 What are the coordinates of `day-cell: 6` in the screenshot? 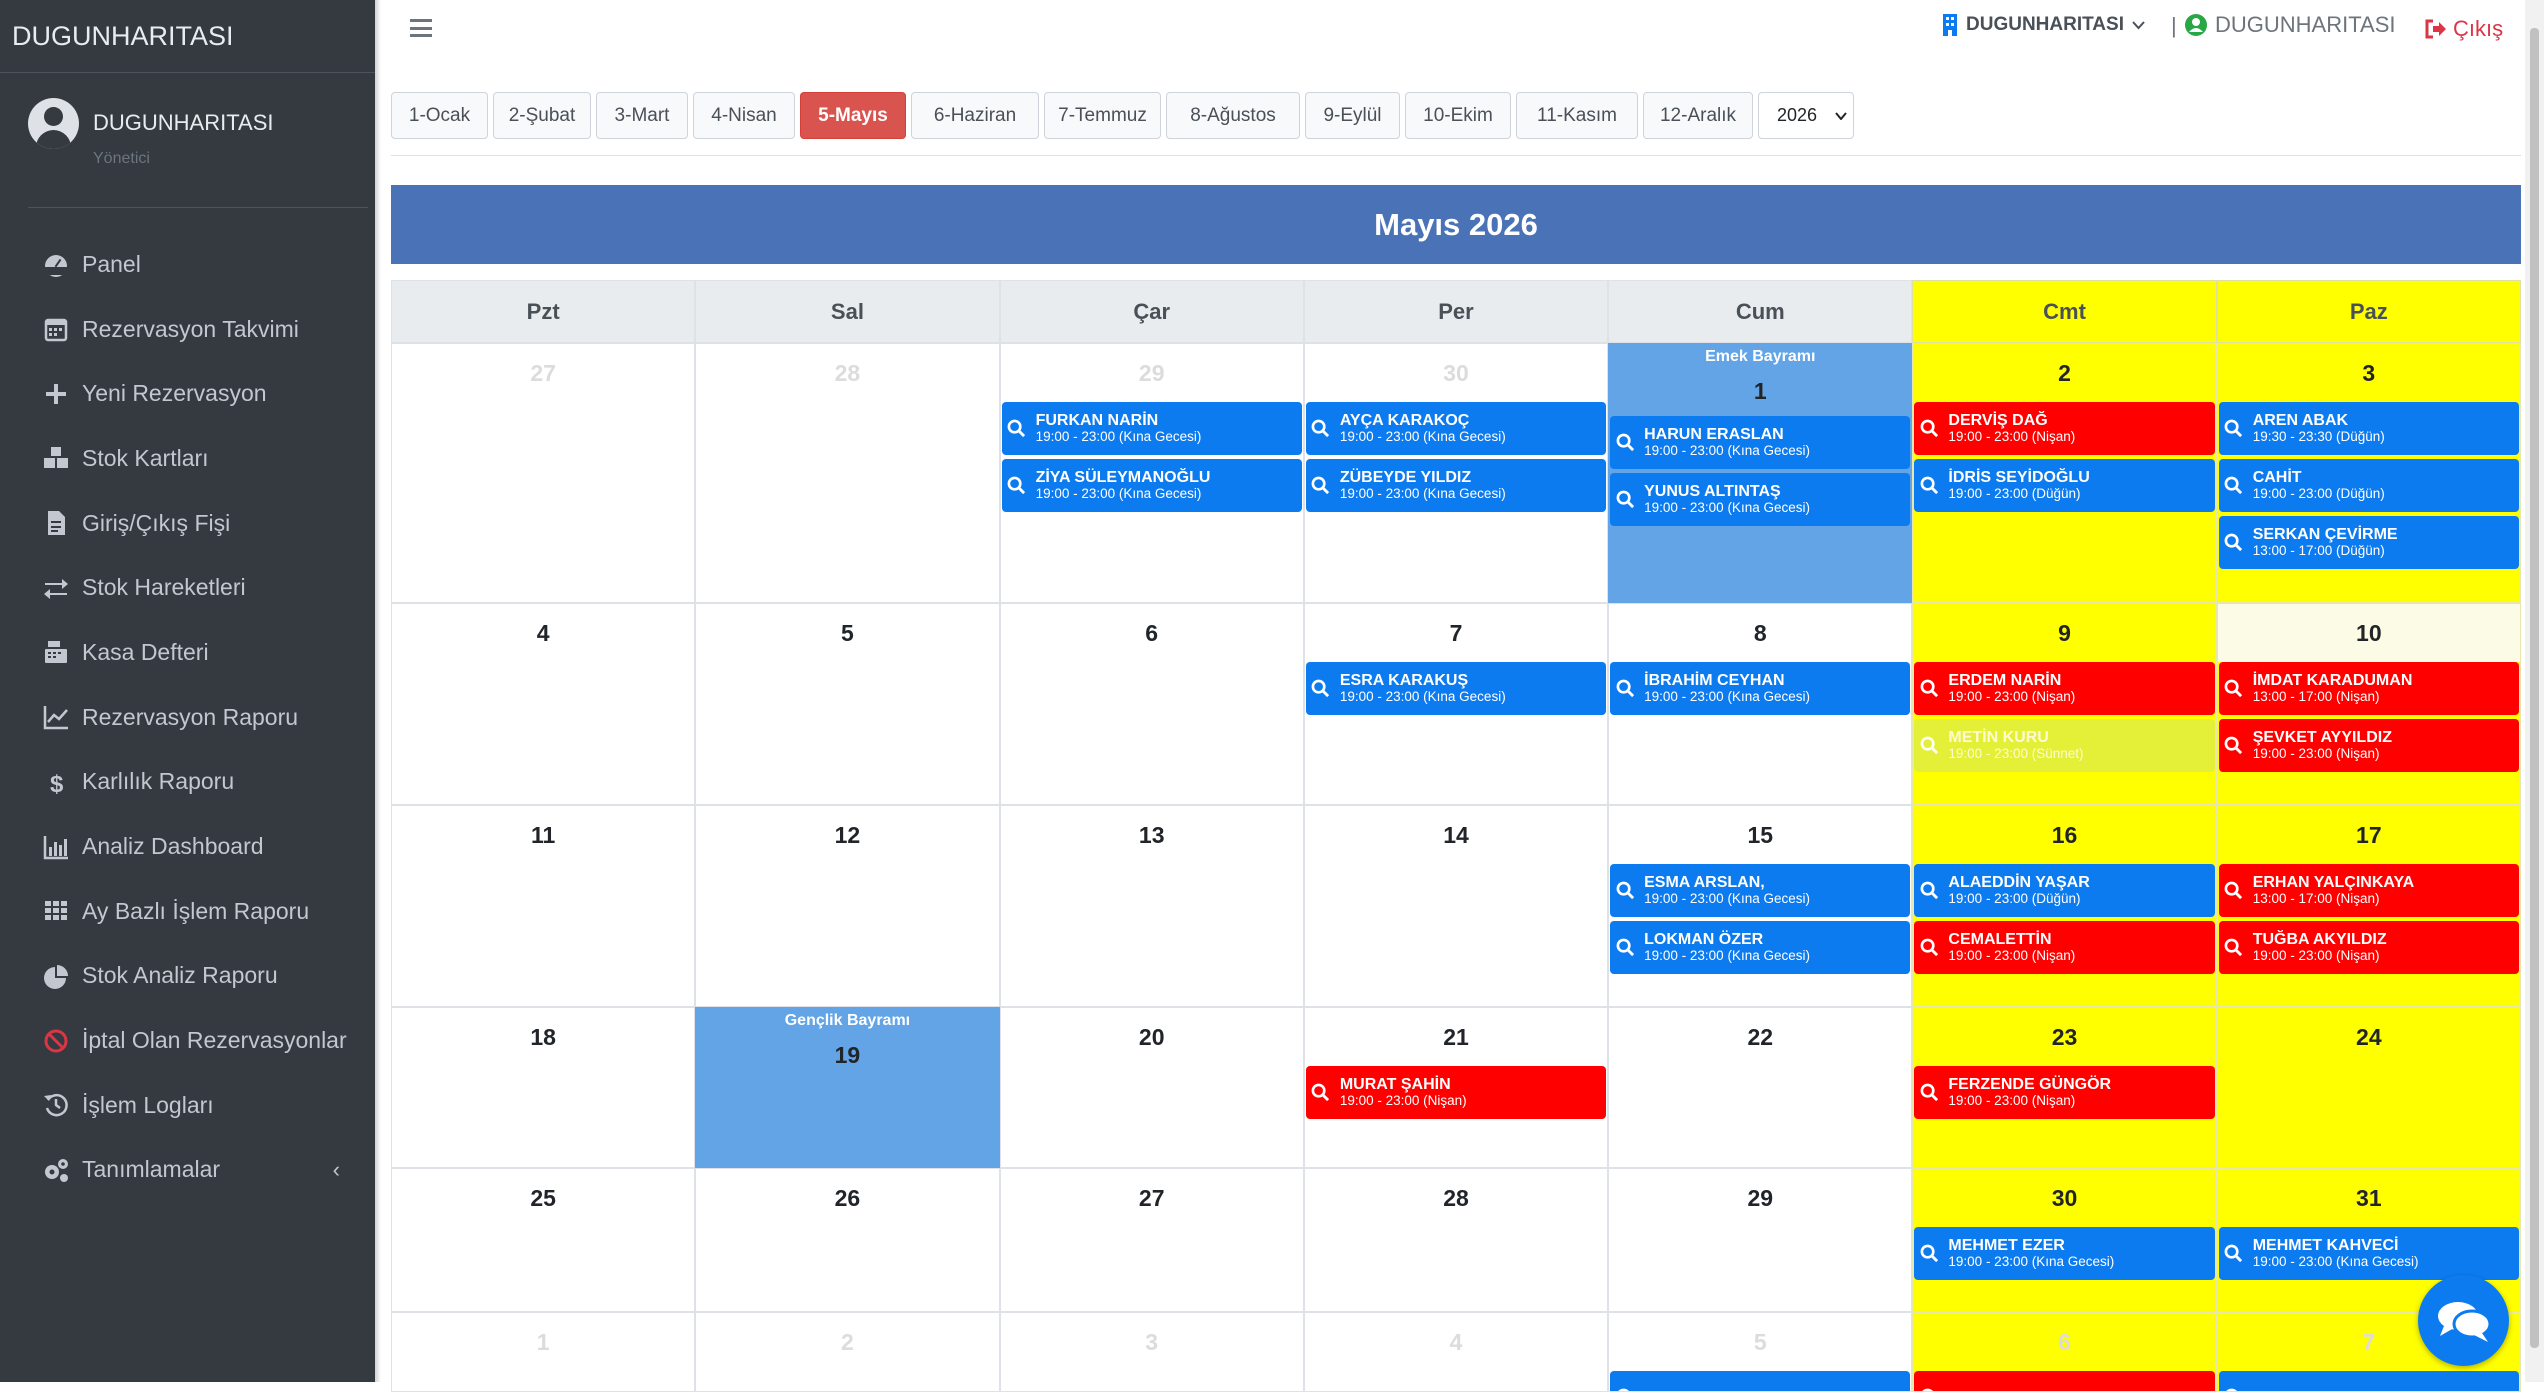 It's located at (1151, 704).